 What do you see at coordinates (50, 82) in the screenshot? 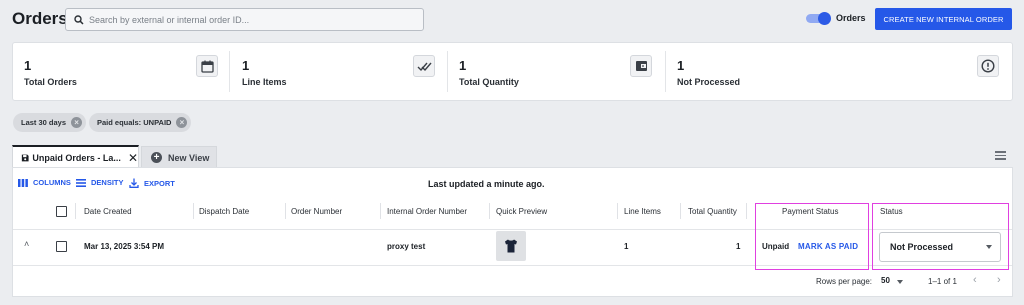
I see `stat-label: Total Orders` at bounding box center [50, 82].